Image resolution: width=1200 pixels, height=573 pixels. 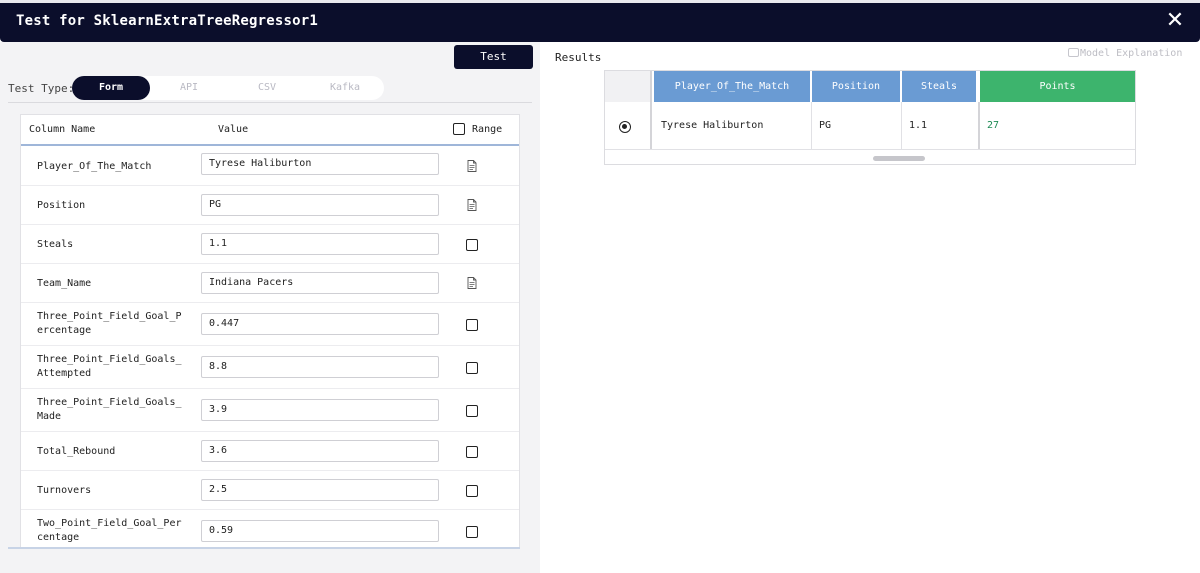 What do you see at coordinates (320, 283) in the screenshot?
I see `value-input: Indiana Pacers` at bounding box center [320, 283].